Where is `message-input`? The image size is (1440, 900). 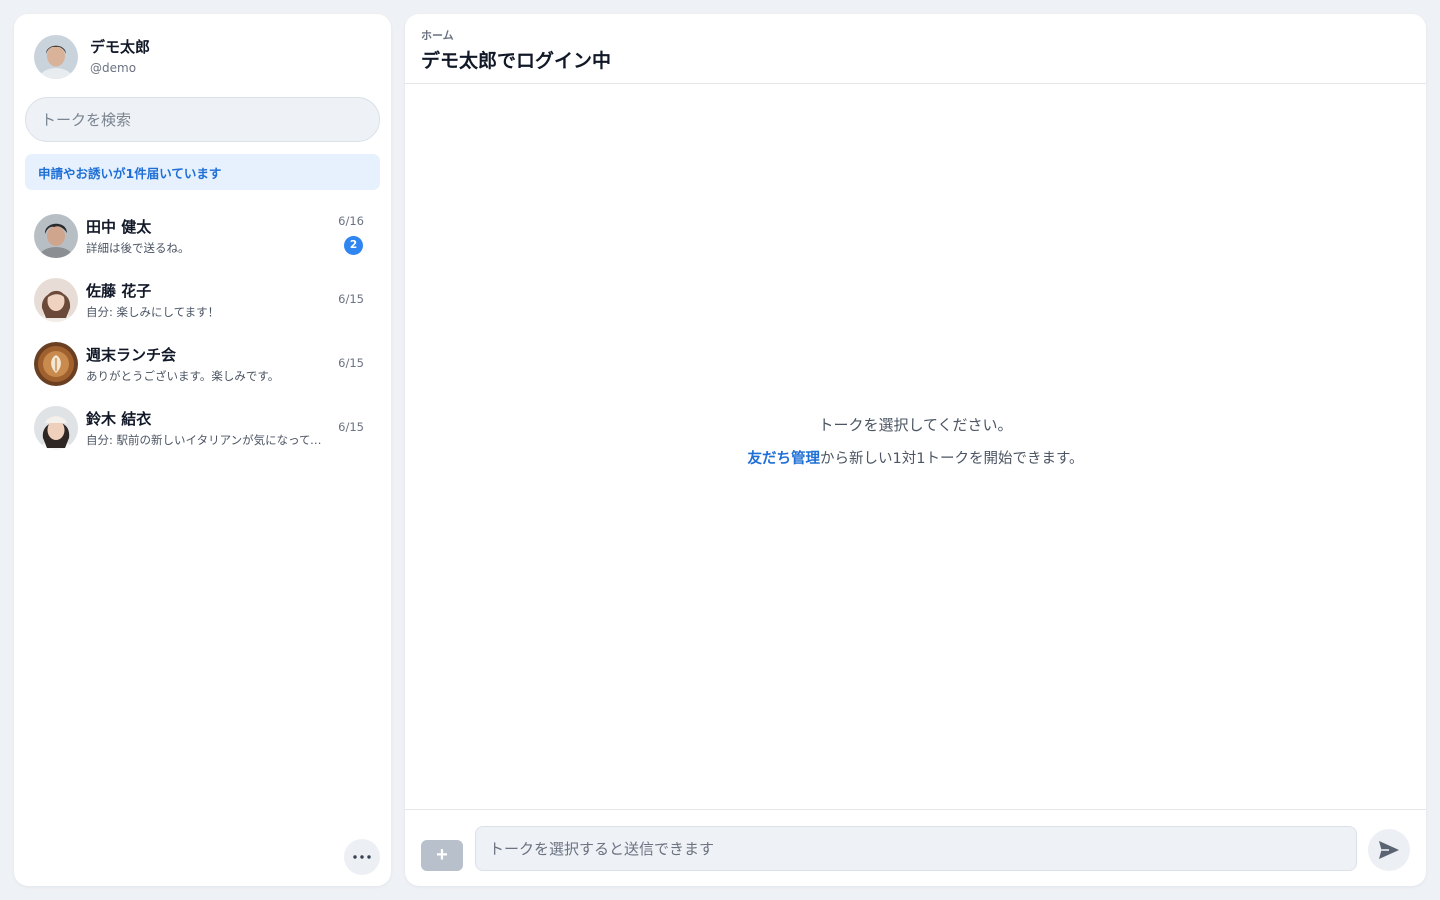
message-input is located at coordinates (916, 848).